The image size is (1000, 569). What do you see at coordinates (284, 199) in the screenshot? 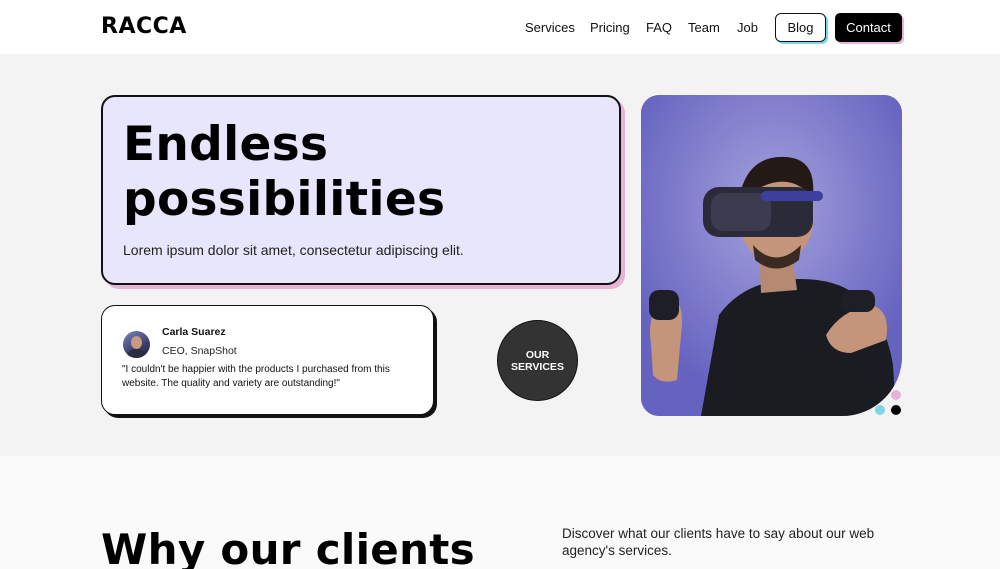
I see `hero-headline-line2: possibilities` at bounding box center [284, 199].